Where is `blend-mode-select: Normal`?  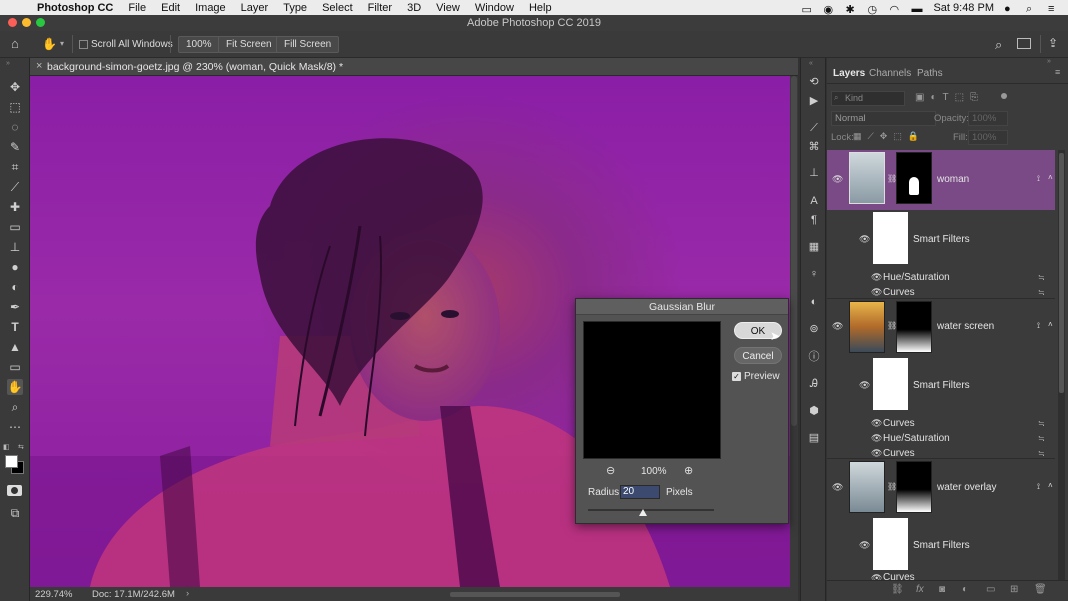
blend-mode-select: Normal is located at coordinates (883, 118).